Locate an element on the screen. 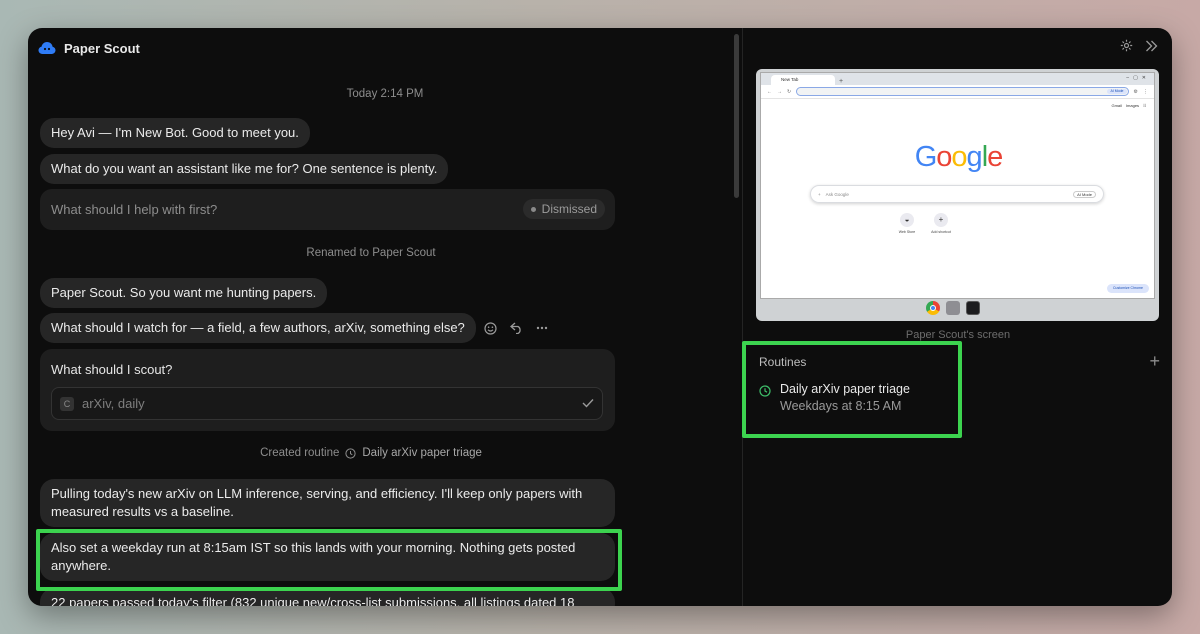  message-actions is located at coordinates (516, 328).